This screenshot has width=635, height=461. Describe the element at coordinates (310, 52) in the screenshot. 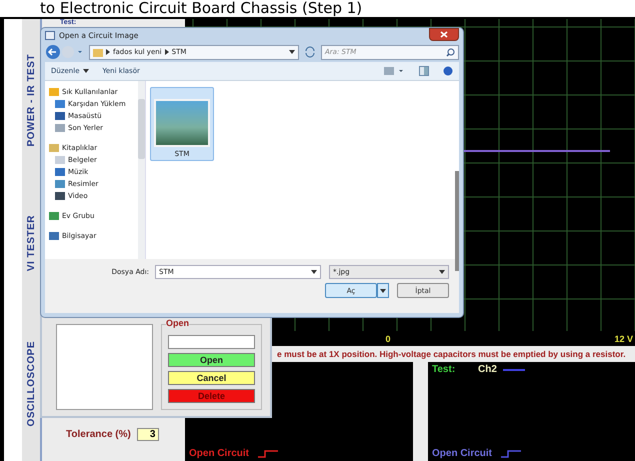

I see `refresh-icon` at that location.